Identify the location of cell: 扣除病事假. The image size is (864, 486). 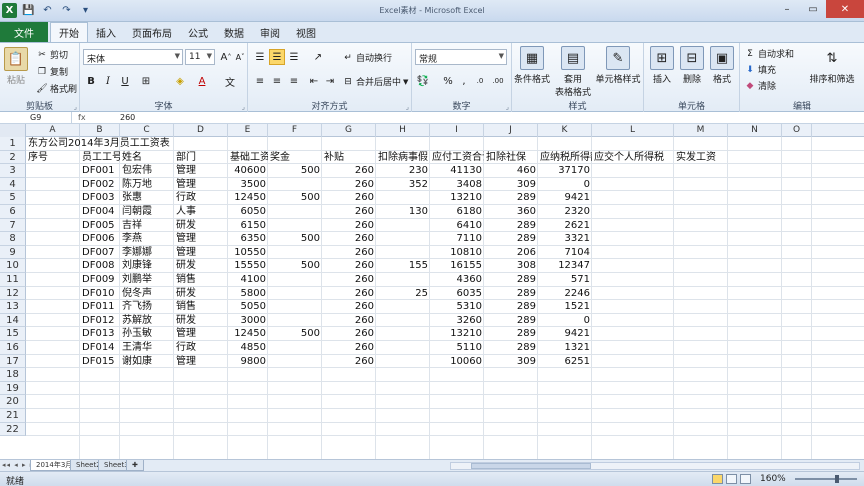
(403, 158).